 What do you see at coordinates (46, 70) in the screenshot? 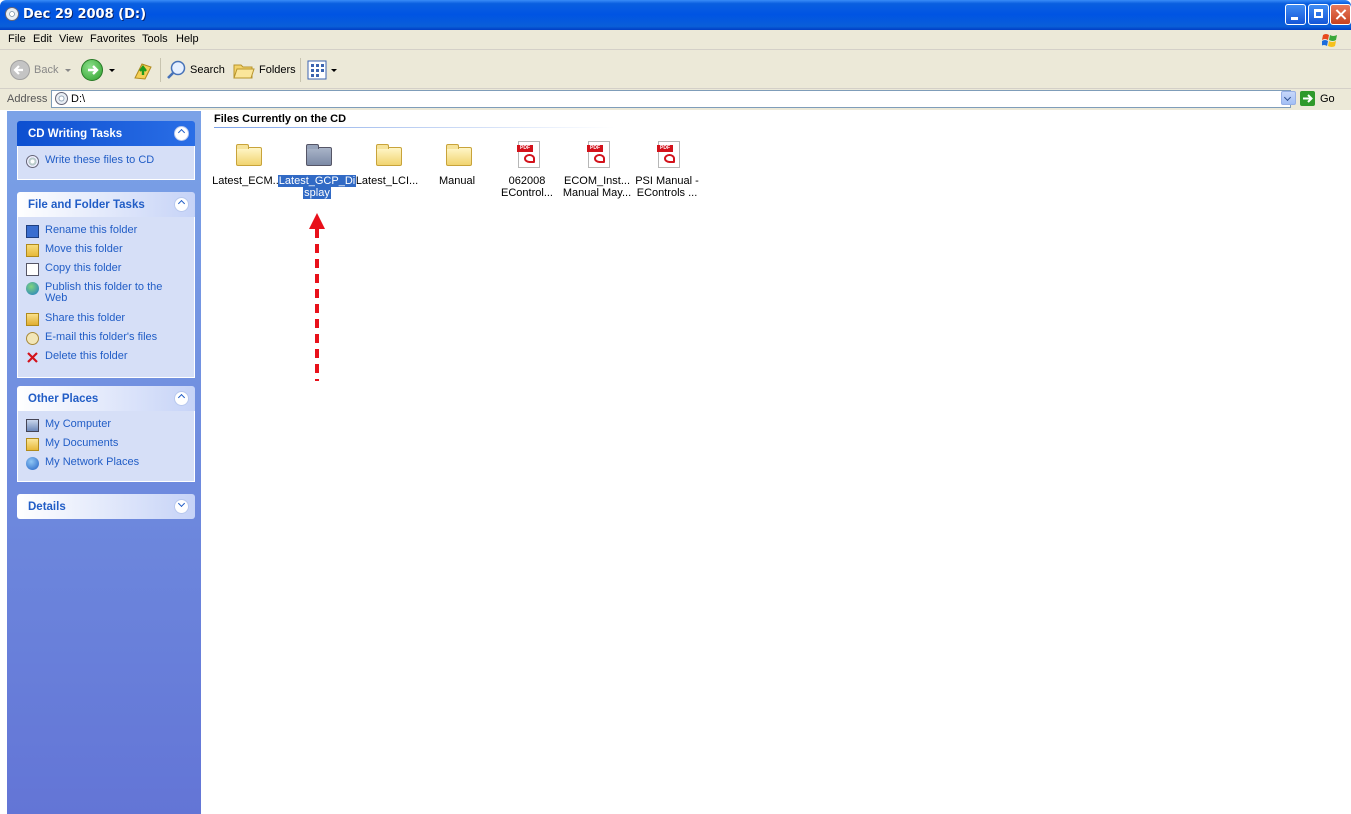
I see `back-label: Back` at bounding box center [46, 70].